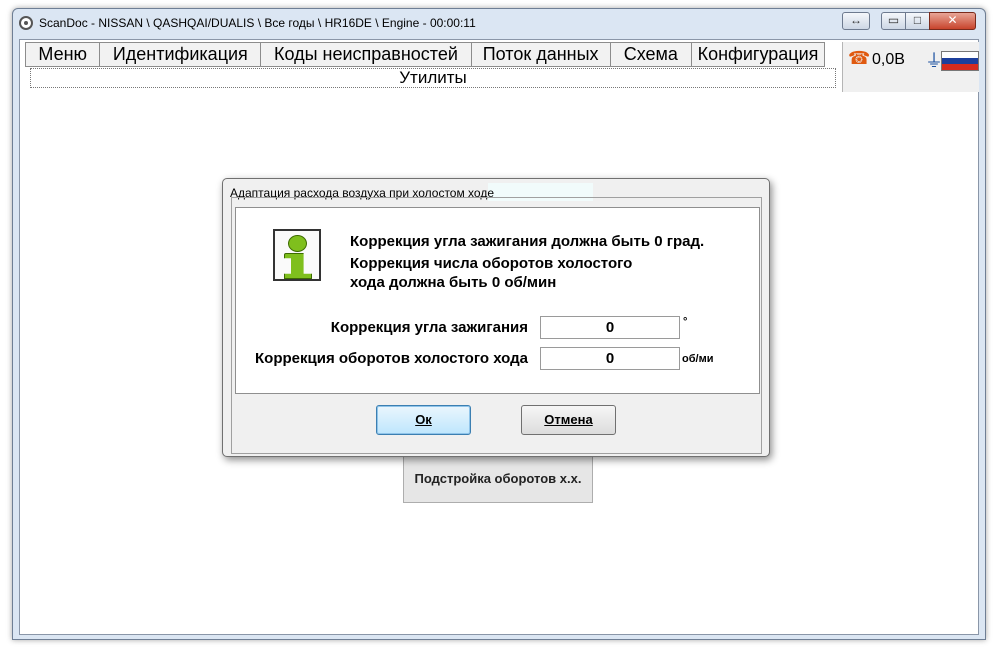 This screenshot has height=661, width=1000. Describe the element at coordinates (893, 21) in the screenshot. I see `minimize-button: ▭` at that location.